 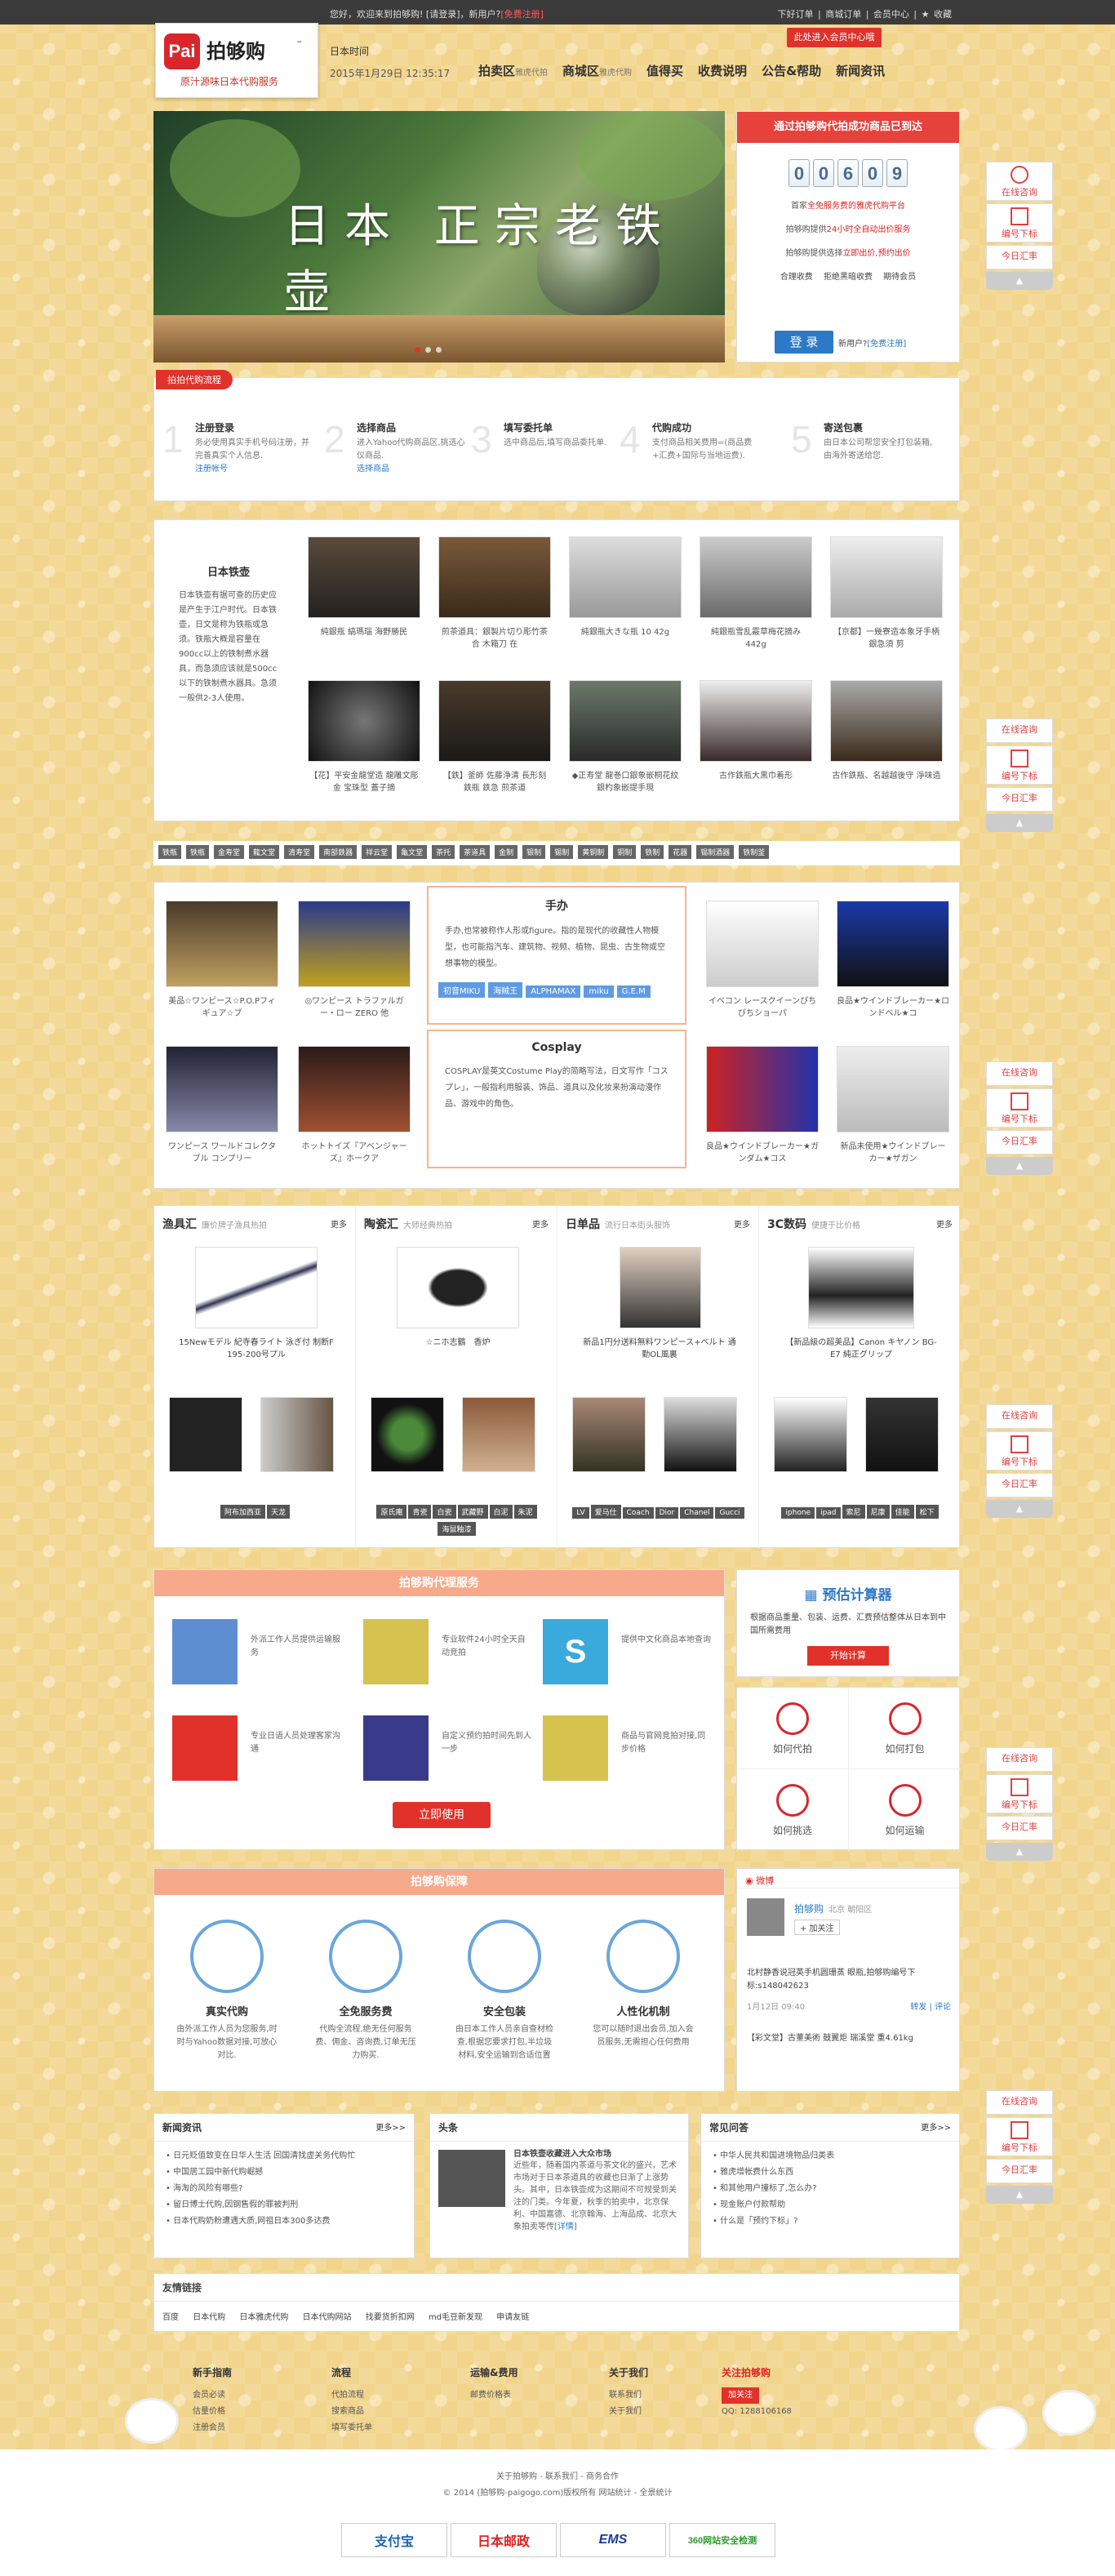 I want to click on footer-link: 注册会员, so click(x=212, y=2428).